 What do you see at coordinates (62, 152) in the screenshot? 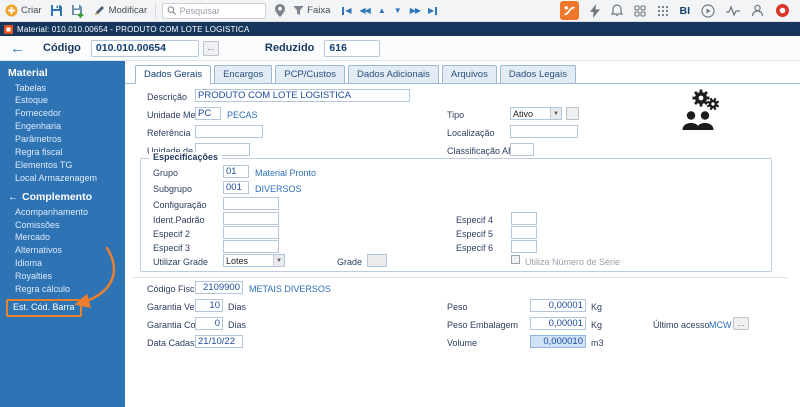
I see `sidebar-item-regra-fiscal: Regra fiscal` at bounding box center [62, 152].